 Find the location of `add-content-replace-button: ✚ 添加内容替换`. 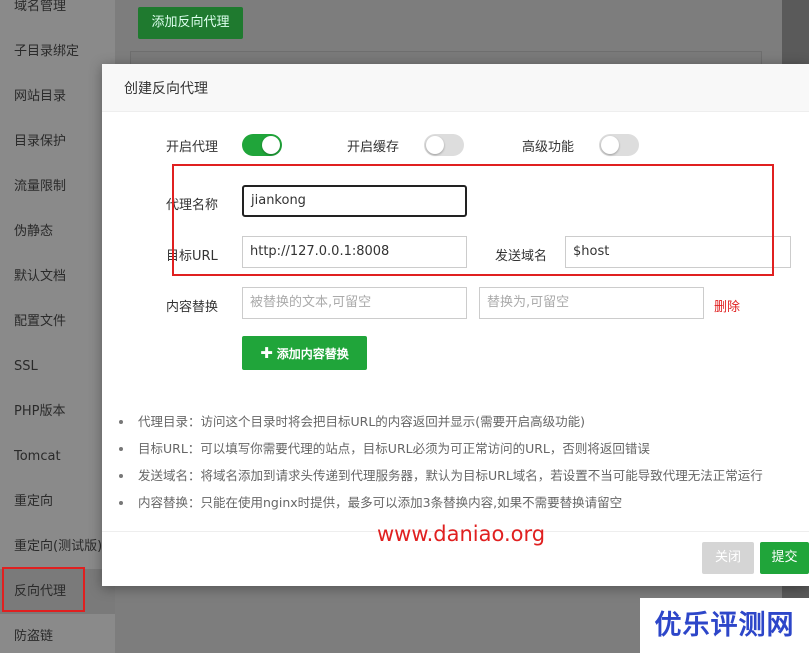

add-content-replace-button: ✚ 添加内容替换 is located at coordinates (304, 353).